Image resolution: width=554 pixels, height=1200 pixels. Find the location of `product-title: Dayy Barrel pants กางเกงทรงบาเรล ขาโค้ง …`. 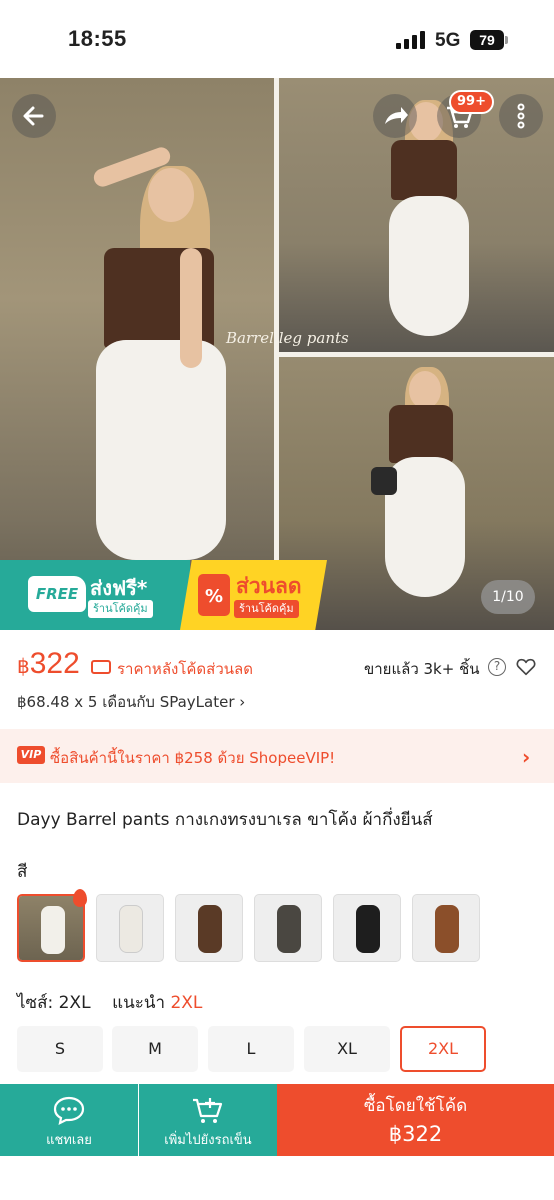

product-title: Dayy Barrel pants กางเกงทรงบาเรล ขาโค้ง … is located at coordinates (225, 820).